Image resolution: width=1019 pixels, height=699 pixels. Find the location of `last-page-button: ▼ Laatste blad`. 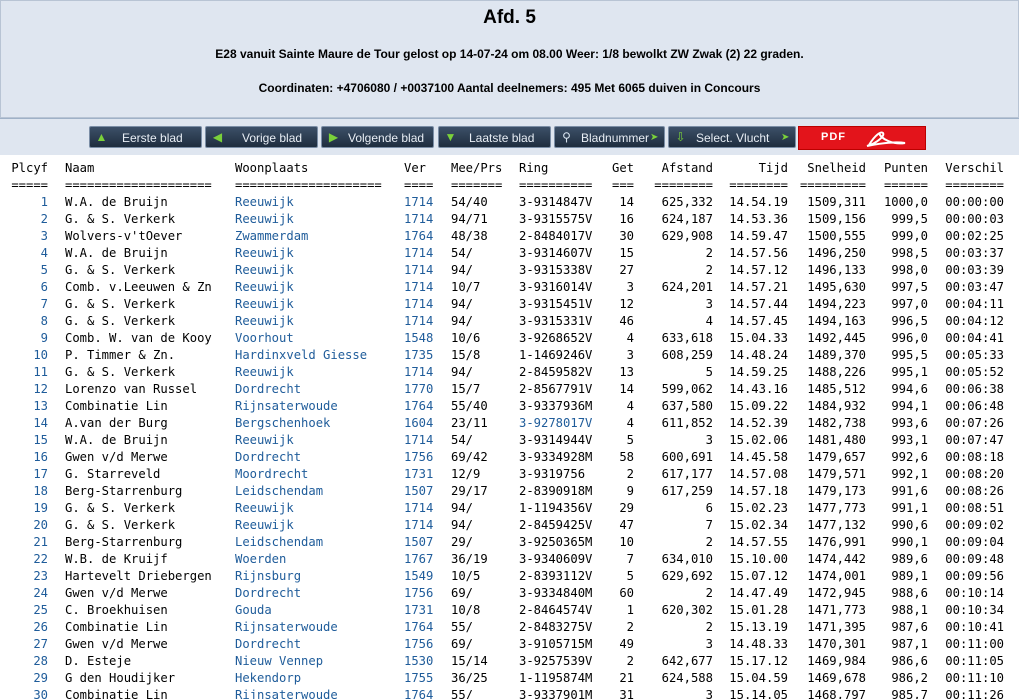

last-page-button: ▼ Laatste blad is located at coordinates (494, 137).